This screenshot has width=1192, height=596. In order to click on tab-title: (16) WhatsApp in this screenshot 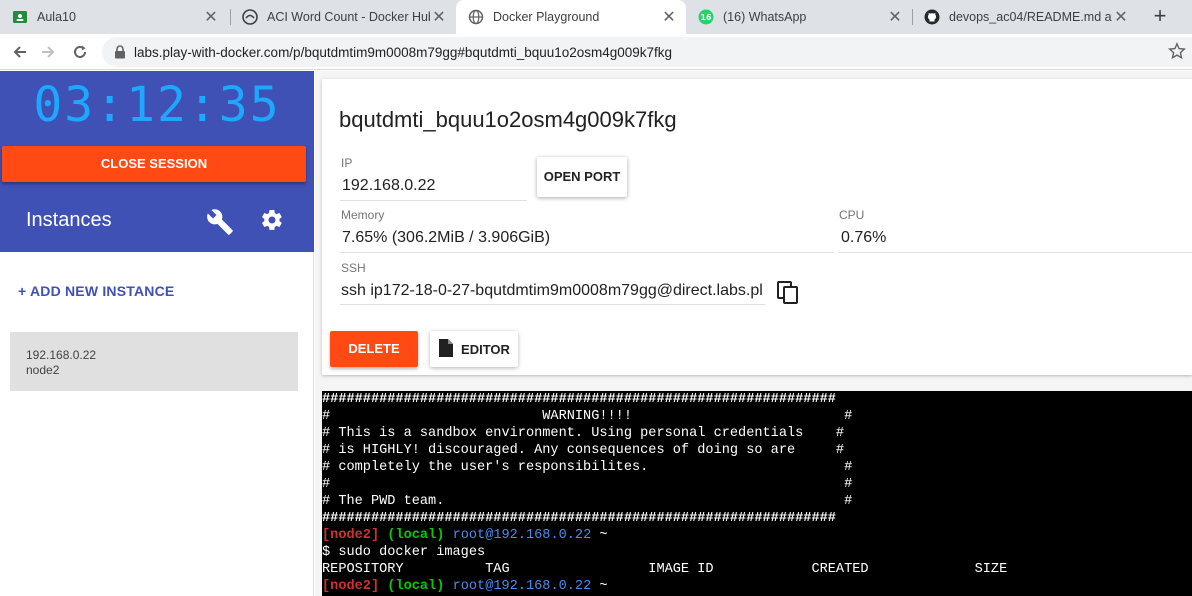, I will do `click(765, 17)`.